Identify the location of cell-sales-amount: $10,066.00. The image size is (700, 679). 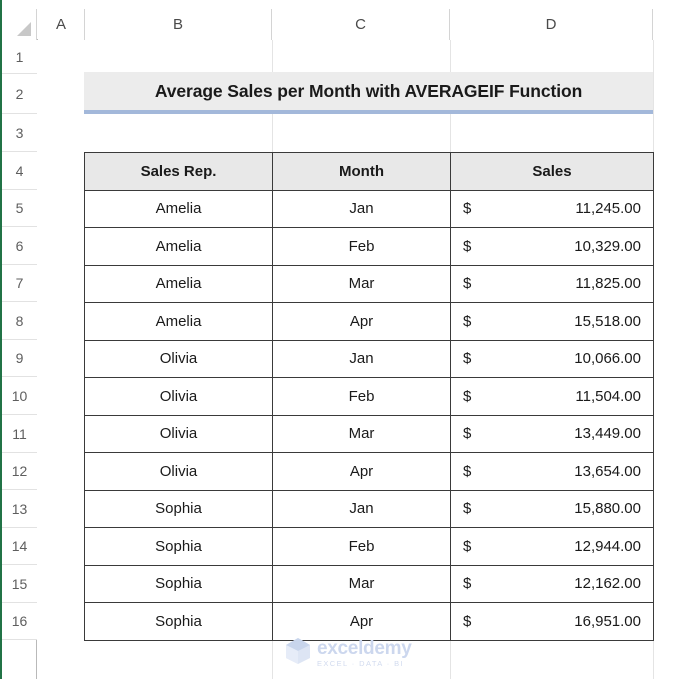
(552, 358).